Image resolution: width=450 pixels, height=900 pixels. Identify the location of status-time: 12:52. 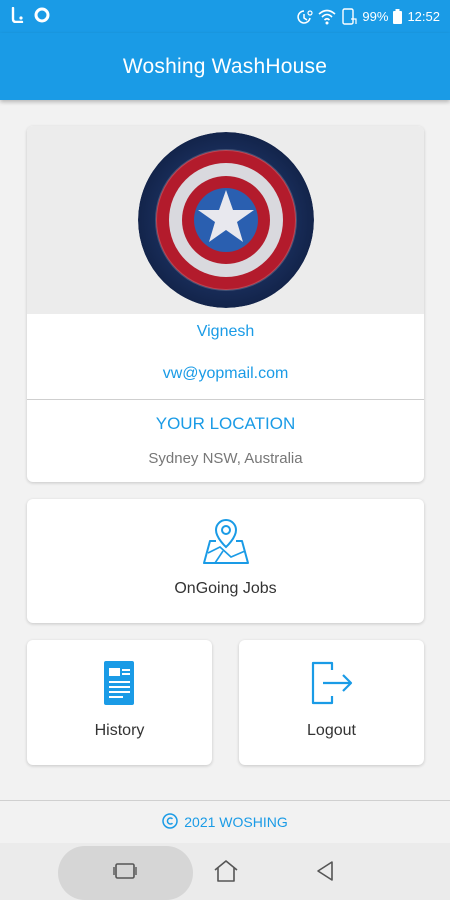
(423, 16).